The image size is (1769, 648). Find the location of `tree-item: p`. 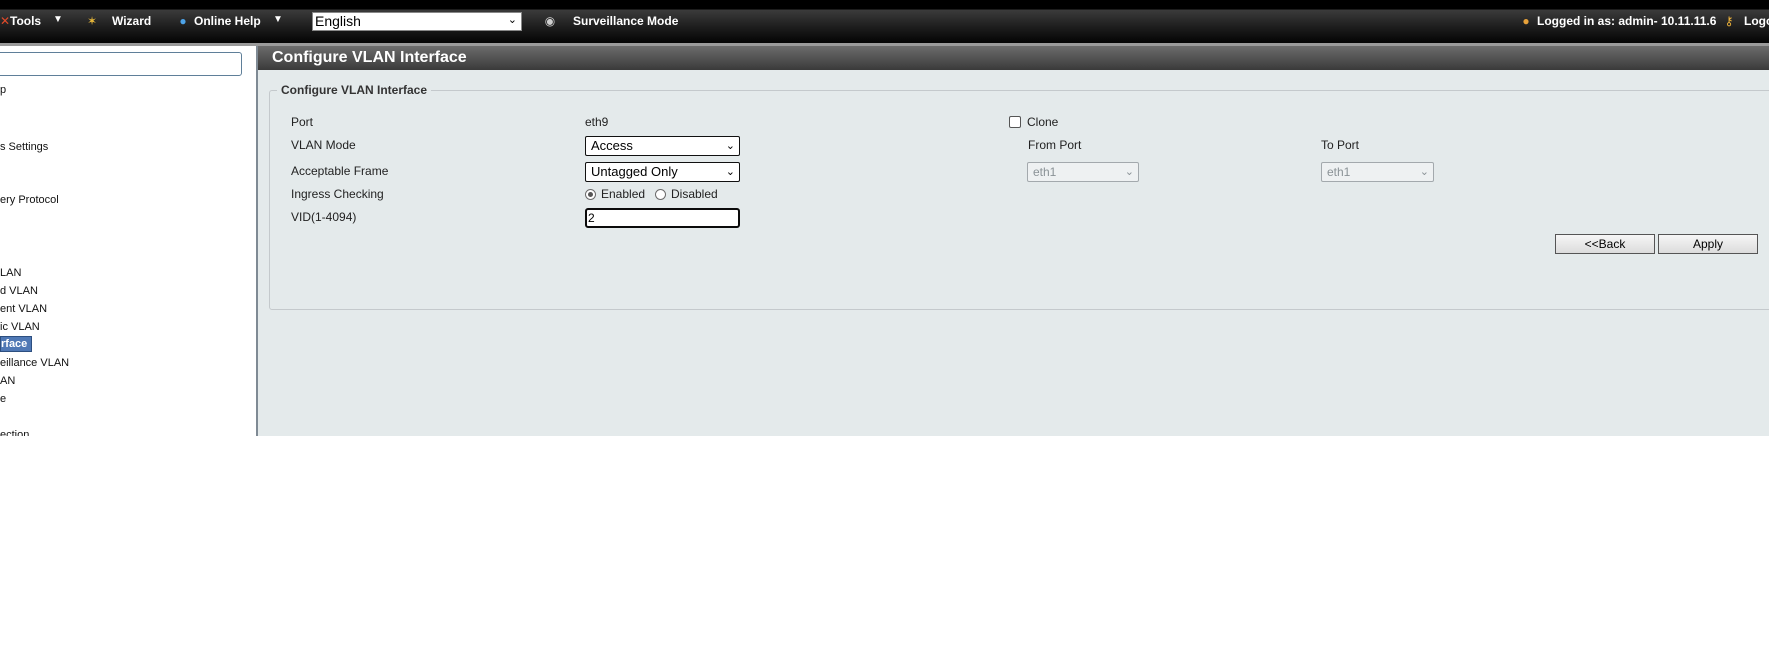

tree-item: p is located at coordinates (3, 90).